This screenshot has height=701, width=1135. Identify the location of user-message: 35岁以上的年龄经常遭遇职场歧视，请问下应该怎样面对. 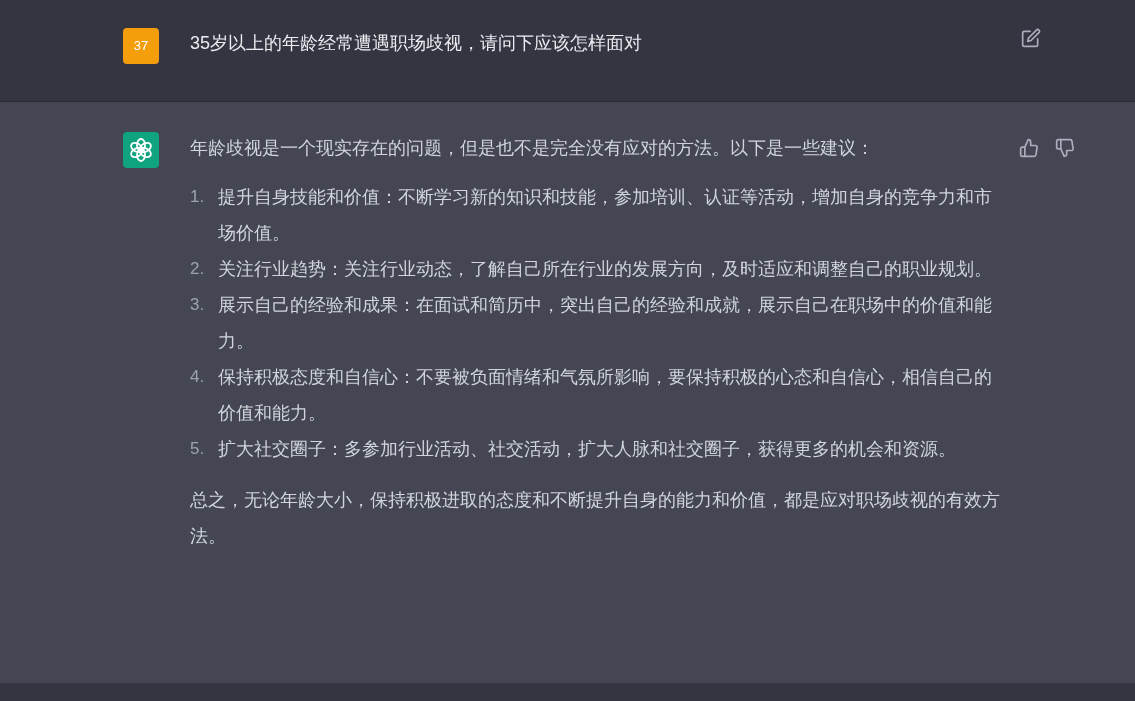
(417, 43).